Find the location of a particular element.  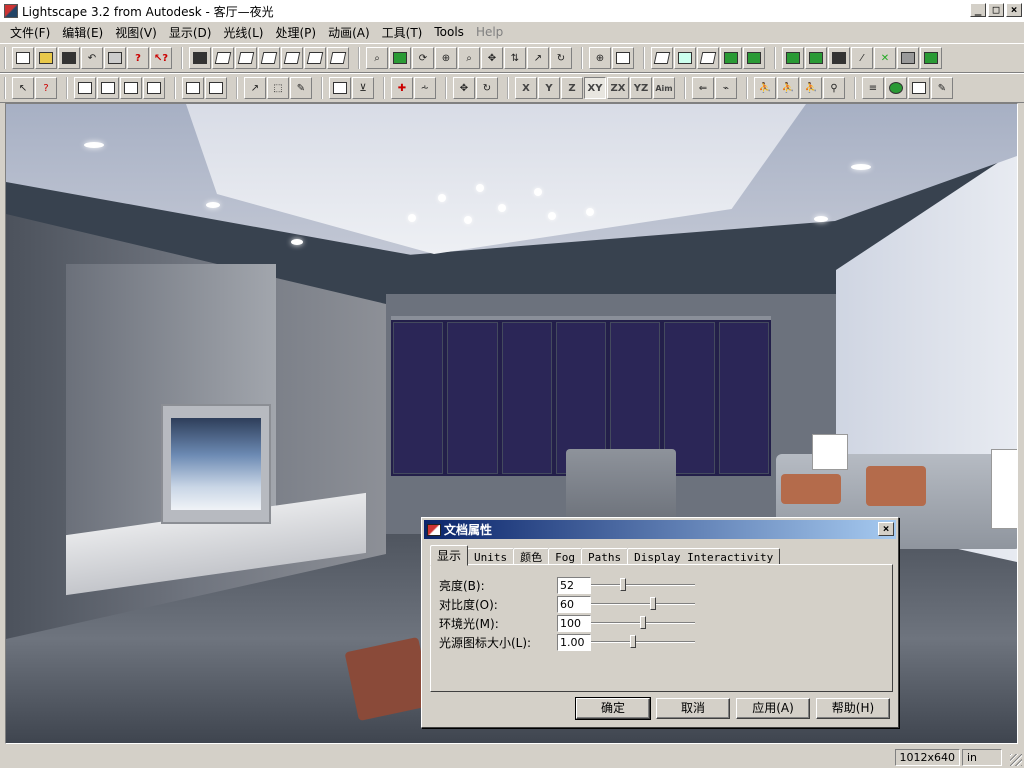

tab-display: 显示 is located at coordinates (449, 555).